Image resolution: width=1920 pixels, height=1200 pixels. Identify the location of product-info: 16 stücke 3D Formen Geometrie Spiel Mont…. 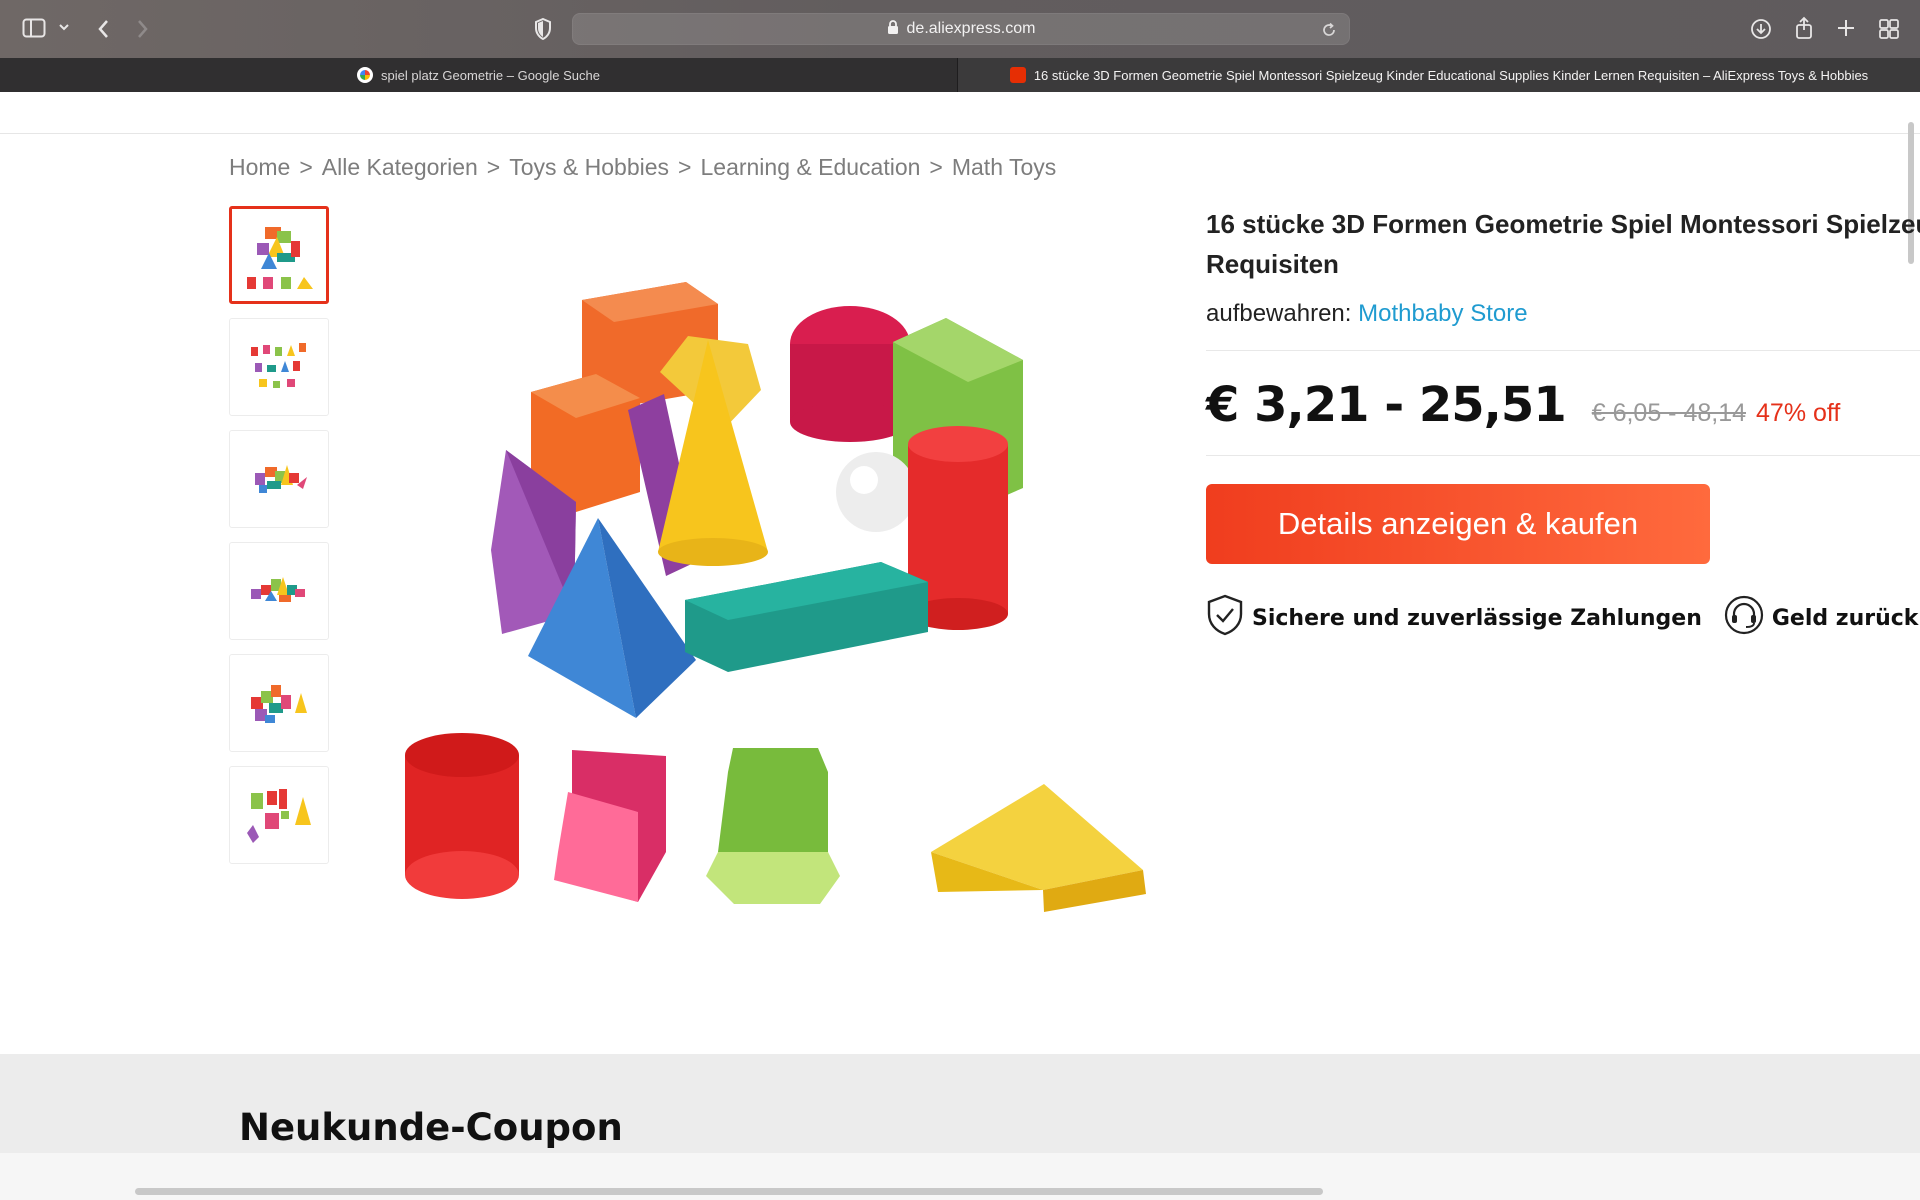
(1563, 423).